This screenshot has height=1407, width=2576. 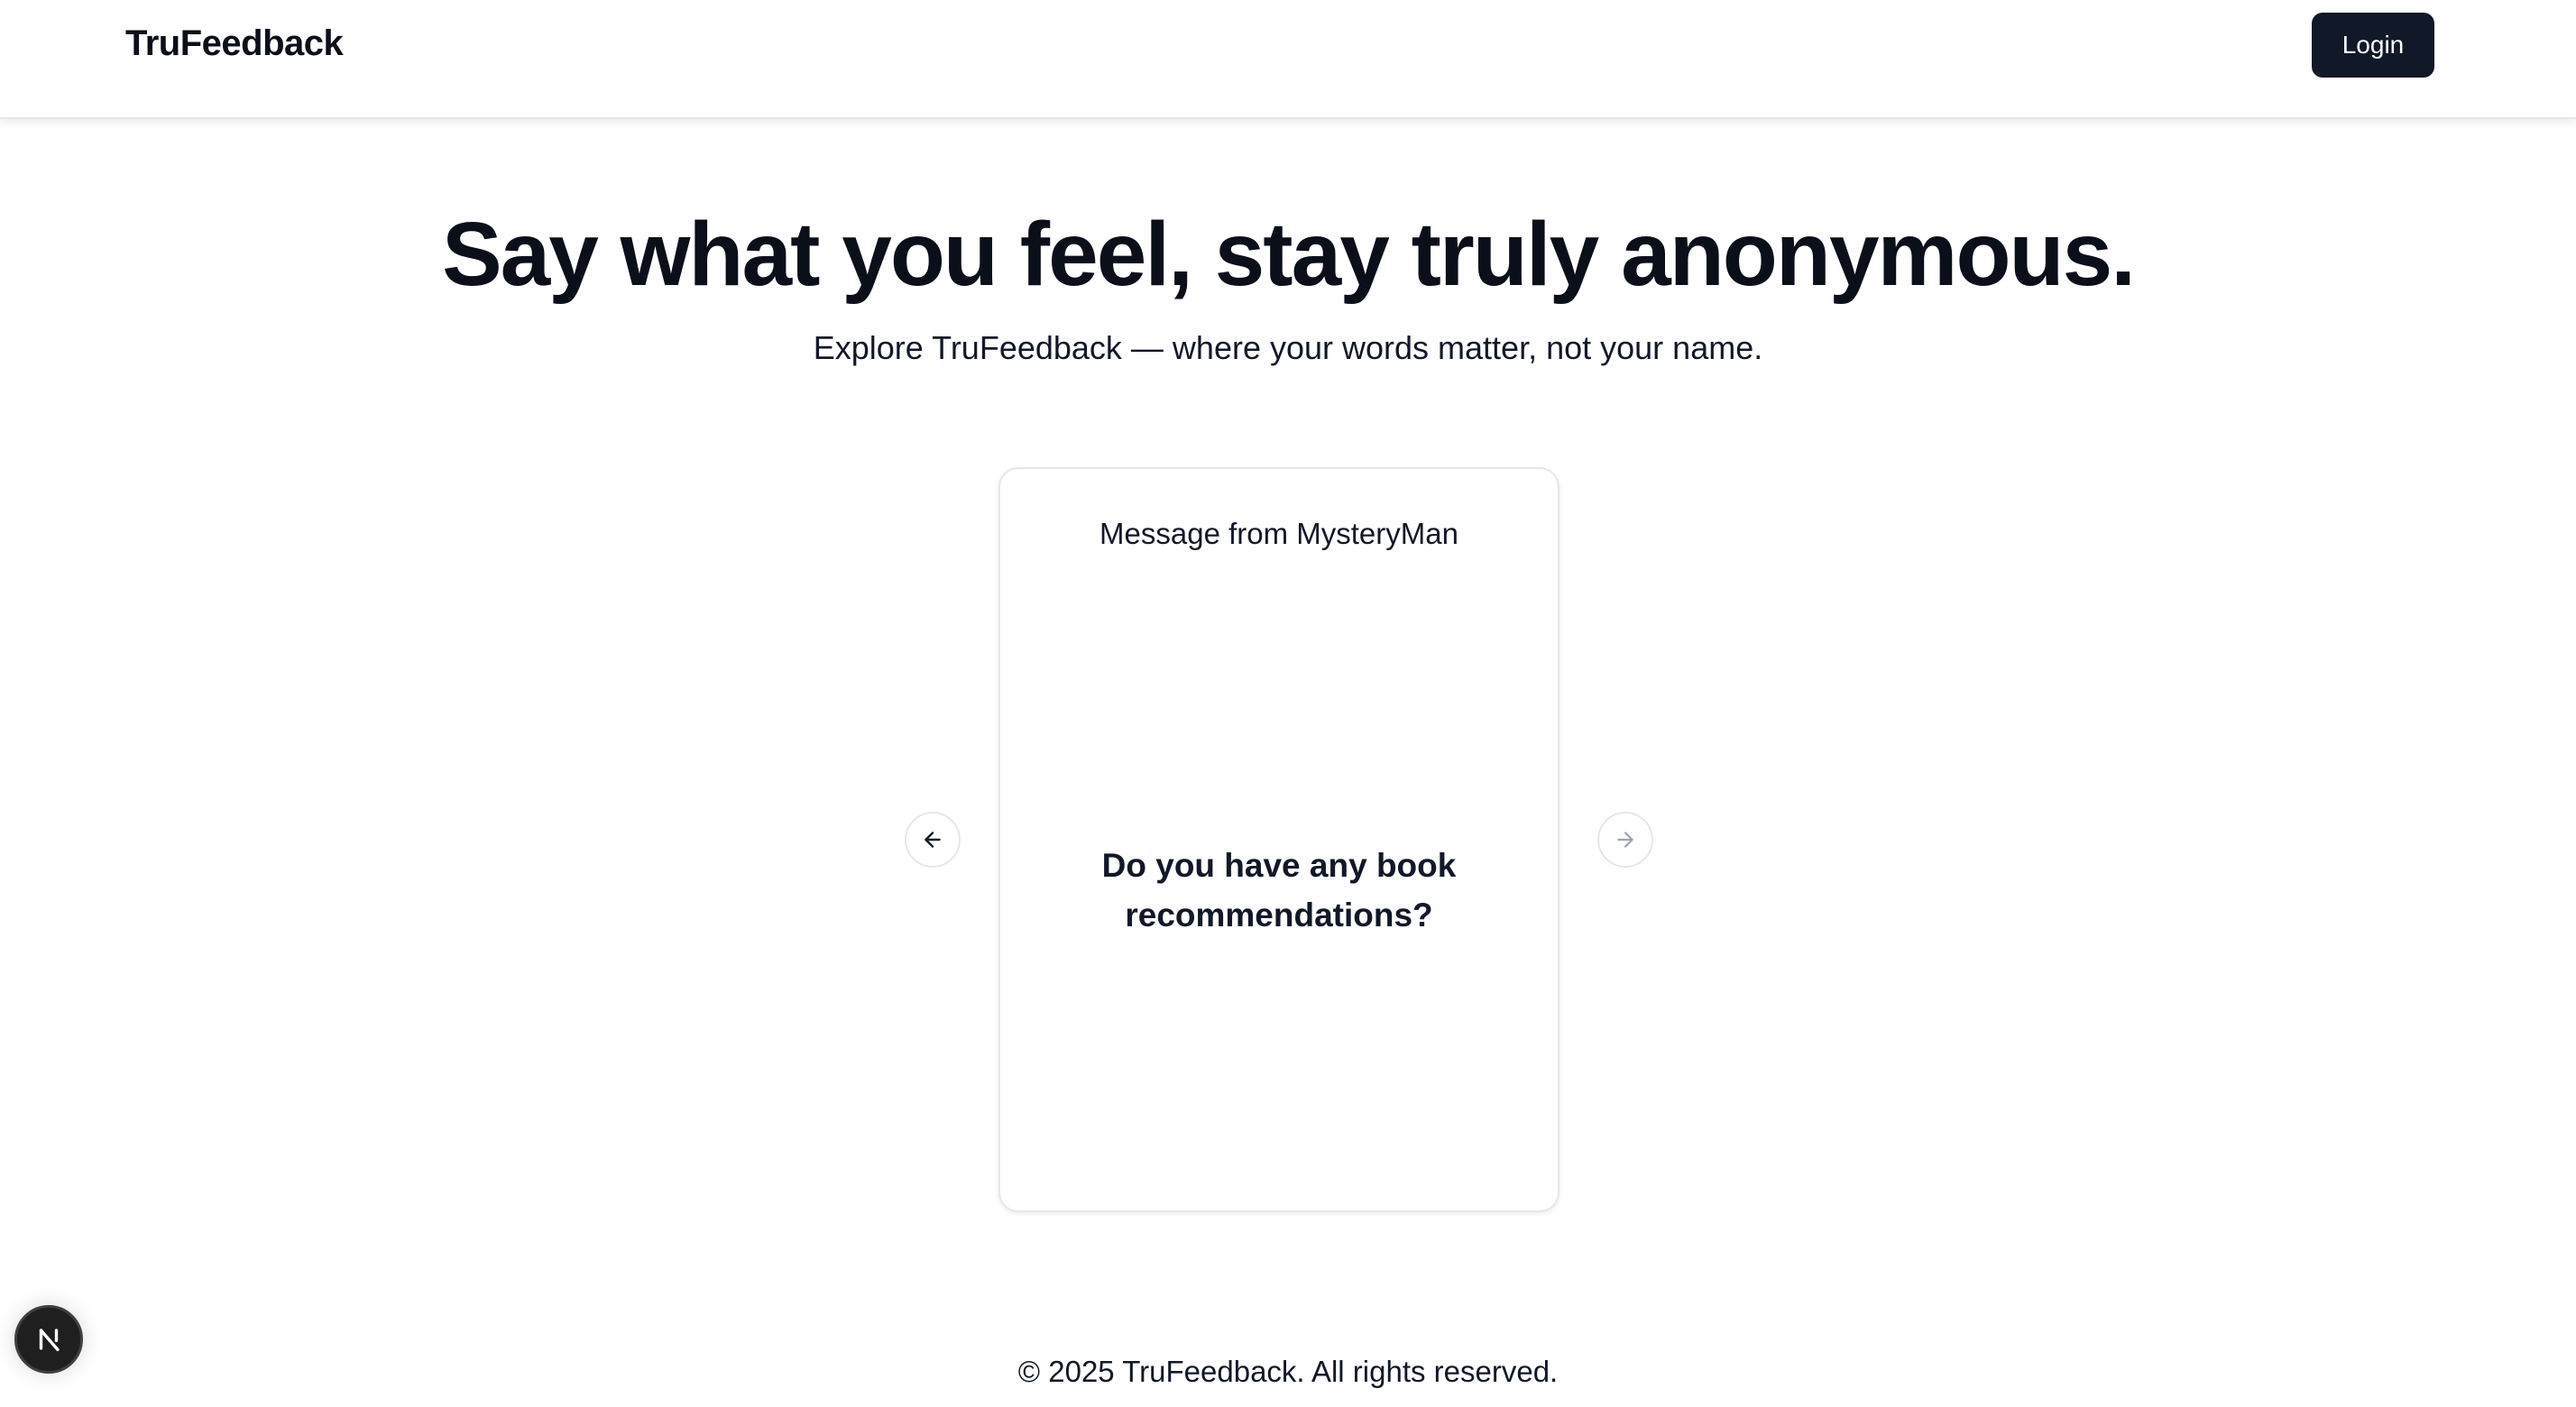 What do you see at coordinates (1288, 1371) in the screenshot?
I see `footer-copyright: © 2025 TruFeedback. All rights reserved.` at bounding box center [1288, 1371].